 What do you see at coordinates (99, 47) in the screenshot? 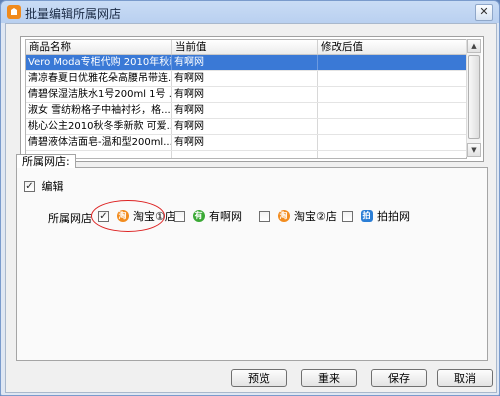
I see `column-header-product-name: 商品名称` at bounding box center [99, 47].